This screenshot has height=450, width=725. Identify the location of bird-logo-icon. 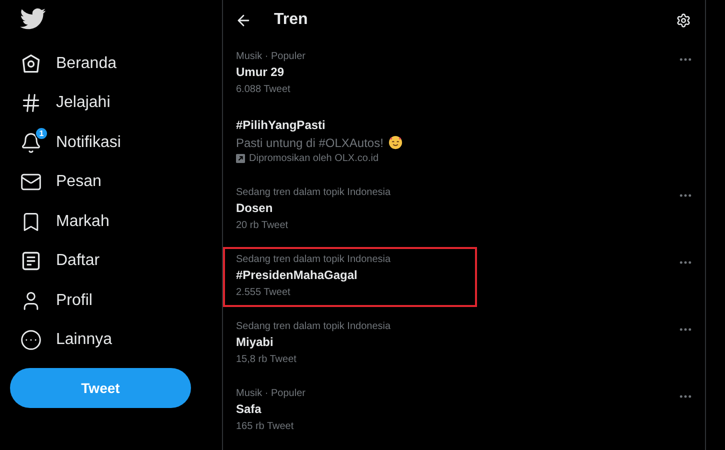
(33, 19).